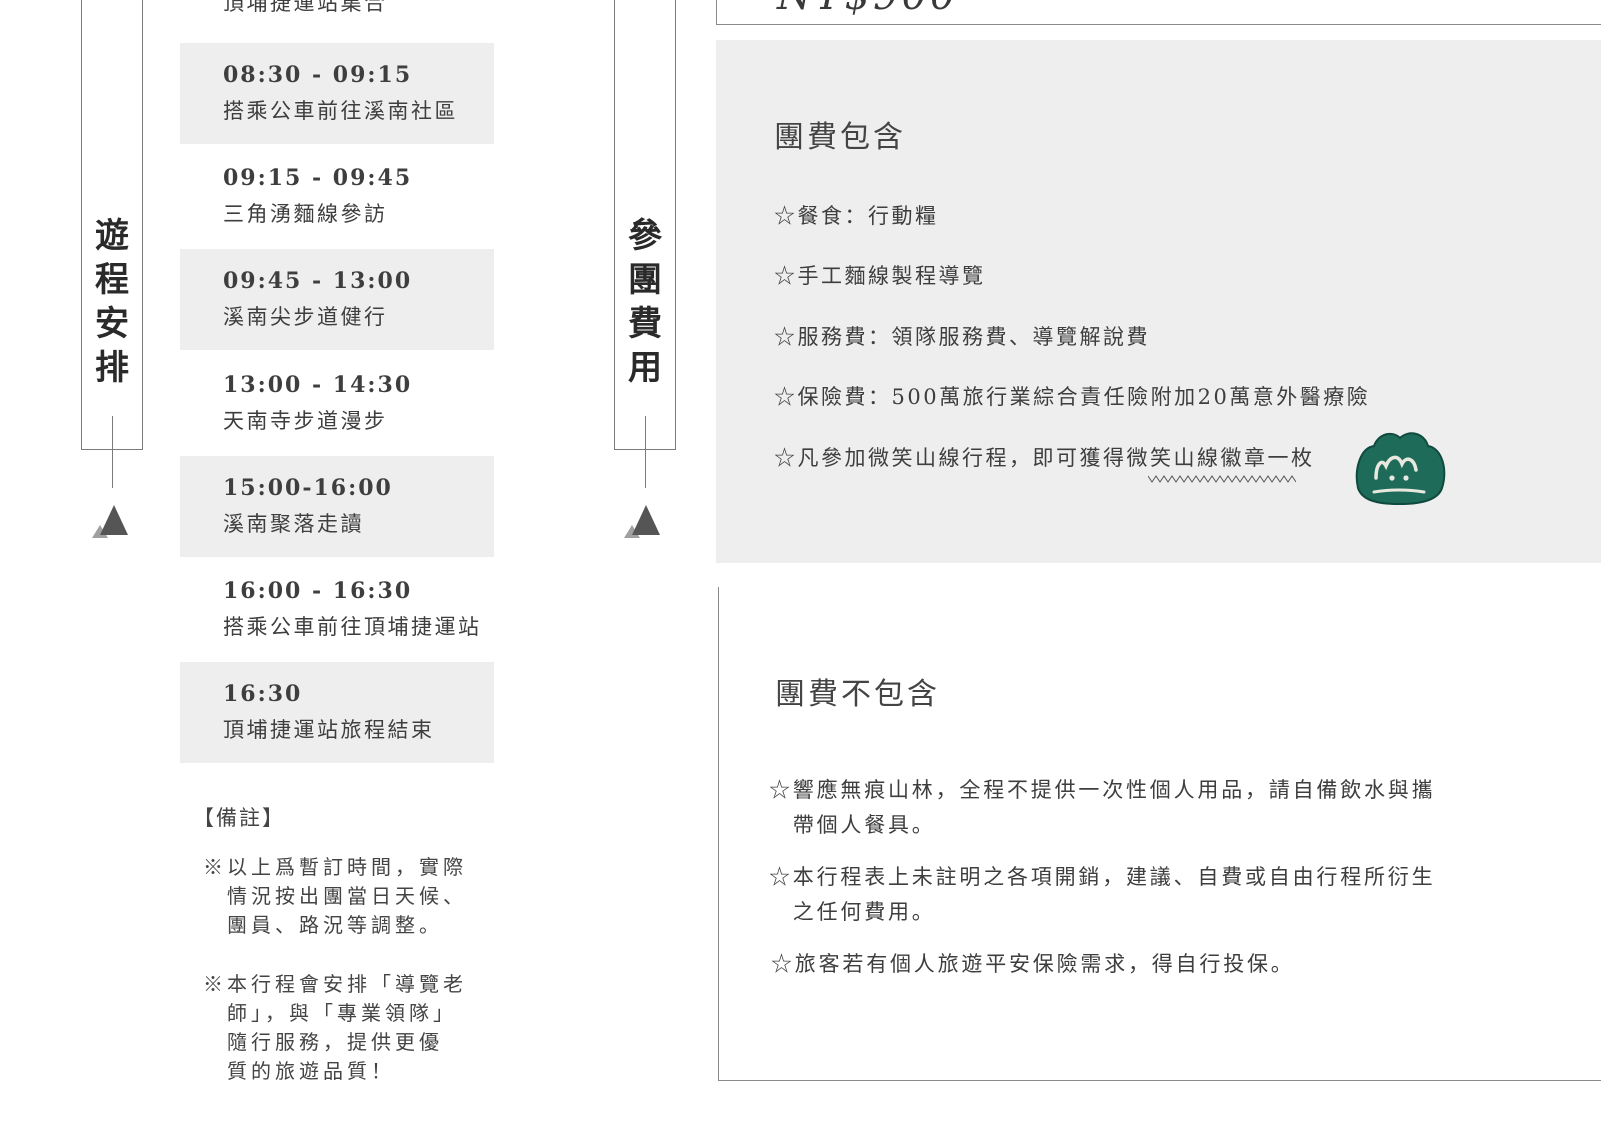 The height and width of the screenshot is (1121, 1601). What do you see at coordinates (318, 591) in the screenshot?
I see `slot-time: 16:00 - 16:30` at bounding box center [318, 591].